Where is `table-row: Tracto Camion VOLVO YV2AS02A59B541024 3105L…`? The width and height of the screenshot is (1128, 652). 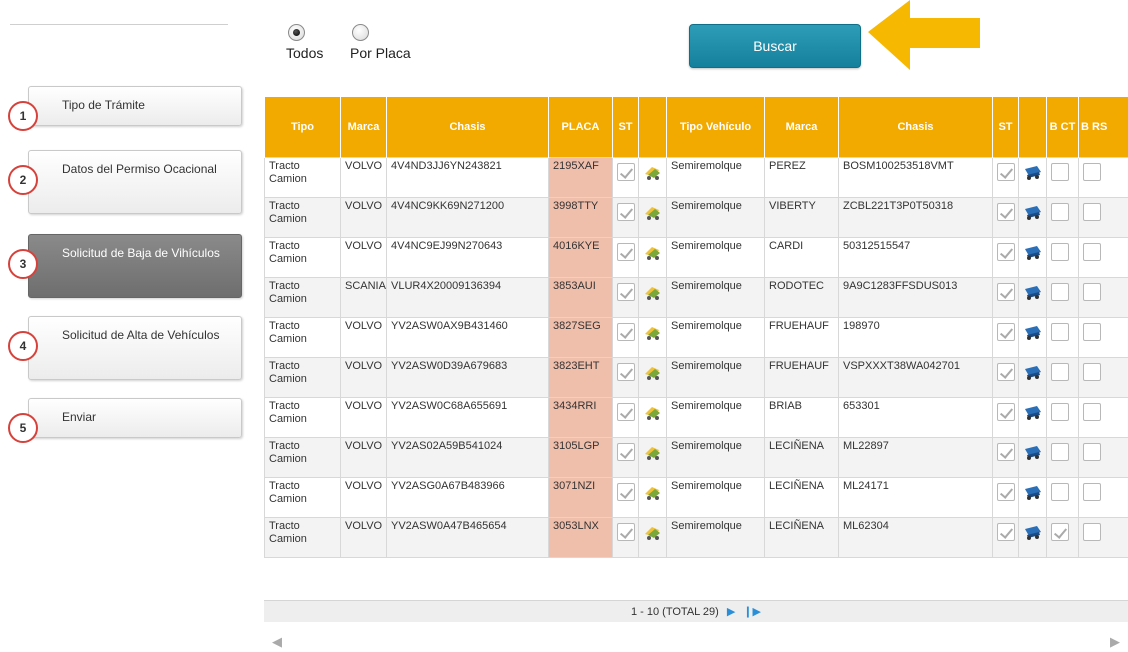
table-row: Tracto Camion VOLVO YV2AS02A59B541024 3105L… is located at coordinates (696, 457).